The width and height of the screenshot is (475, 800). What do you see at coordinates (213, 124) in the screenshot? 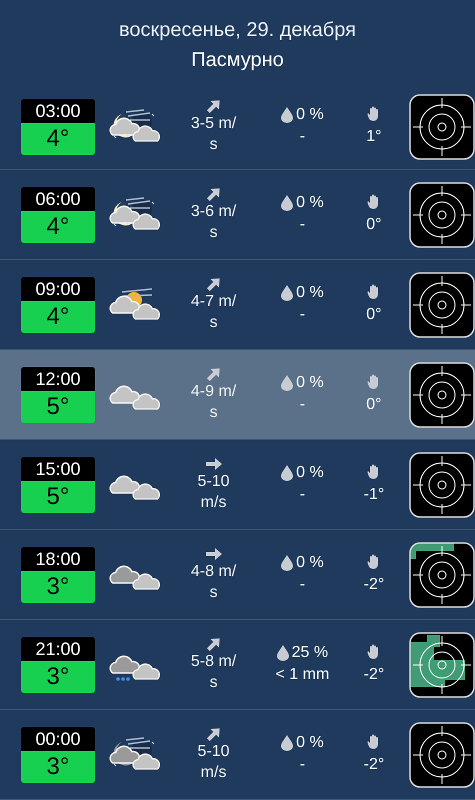
I see `wind-speed-text: 3-5 m/` at bounding box center [213, 124].